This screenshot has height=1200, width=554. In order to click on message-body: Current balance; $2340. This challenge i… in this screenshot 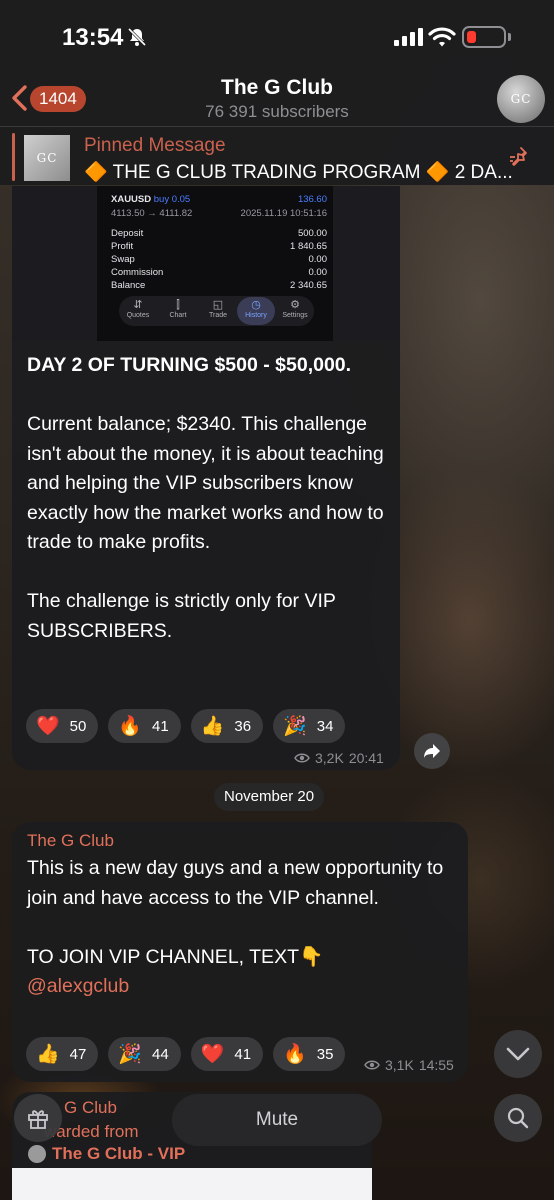, I will do `click(208, 483)`.